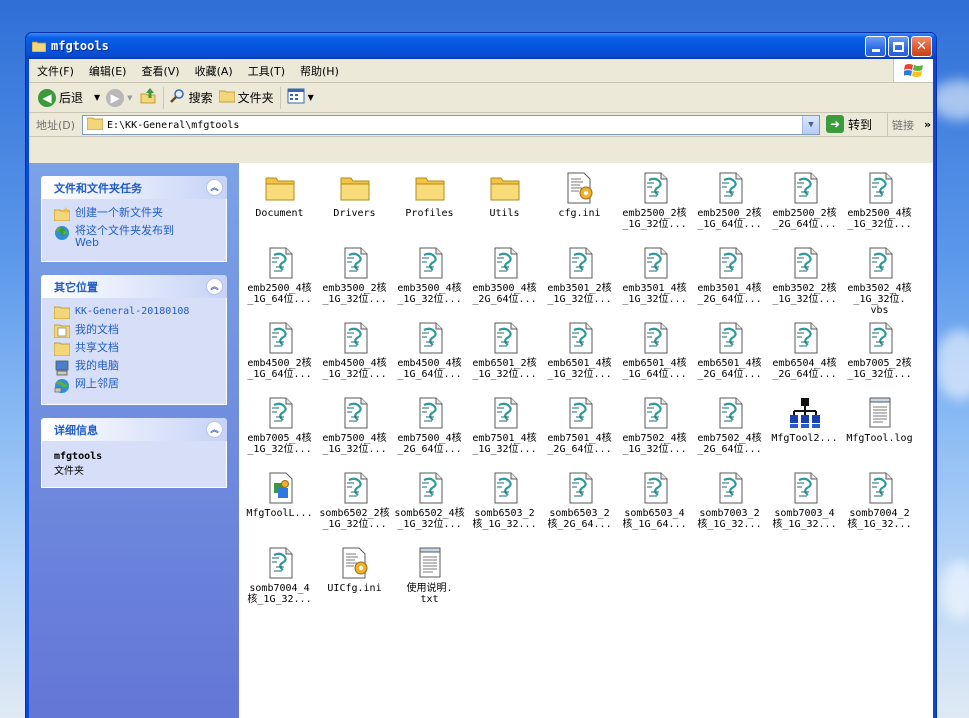 The height and width of the screenshot is (718, 969). What do you see at coordinates (849, 124) in the screenshot?
I see `go-button: ➜ 转到` at bounding box center [849, 124].